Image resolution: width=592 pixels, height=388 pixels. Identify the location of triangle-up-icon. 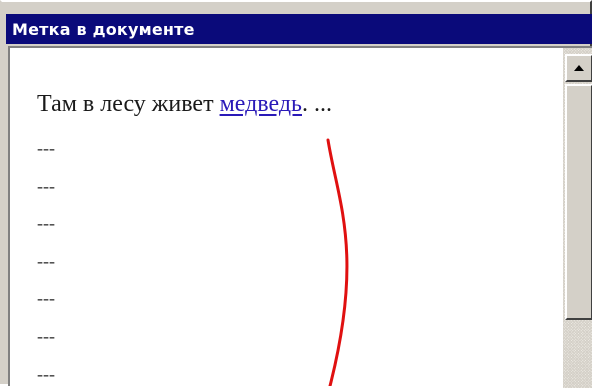
(579, 68).